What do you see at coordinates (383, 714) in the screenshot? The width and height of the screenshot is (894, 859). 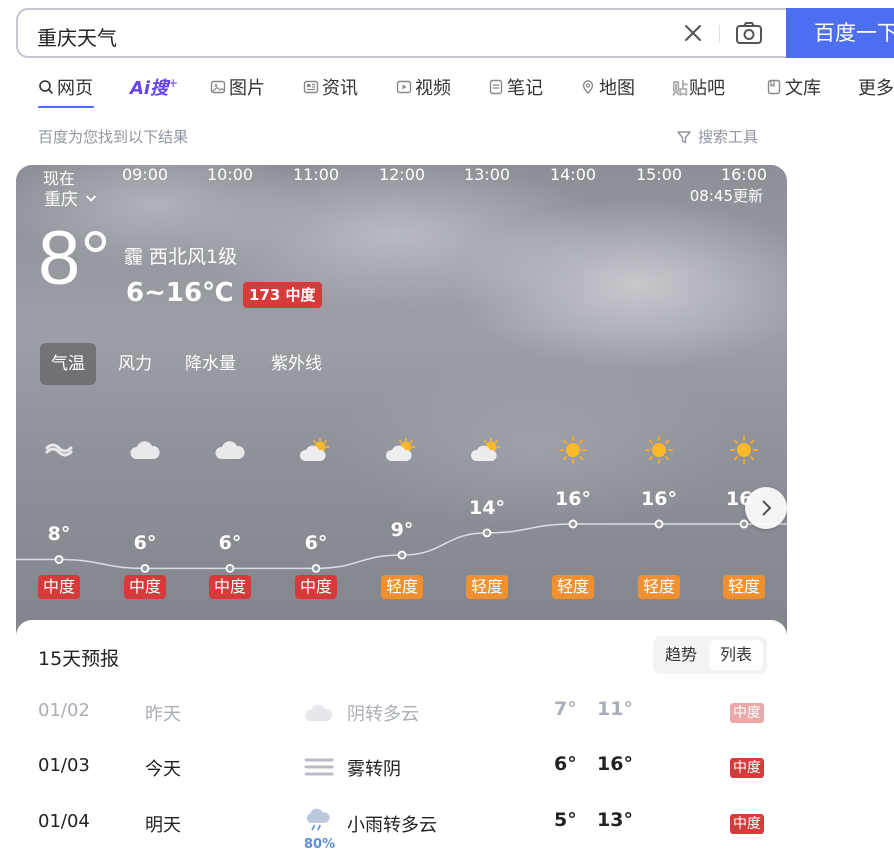 I see `forecast-condition: 阴转多云` at bounding box center [383, 714].